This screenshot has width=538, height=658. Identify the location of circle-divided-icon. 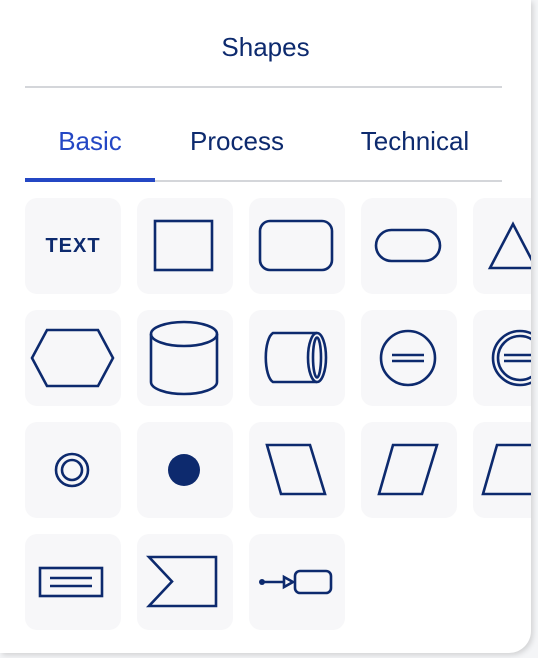
(408, 358).